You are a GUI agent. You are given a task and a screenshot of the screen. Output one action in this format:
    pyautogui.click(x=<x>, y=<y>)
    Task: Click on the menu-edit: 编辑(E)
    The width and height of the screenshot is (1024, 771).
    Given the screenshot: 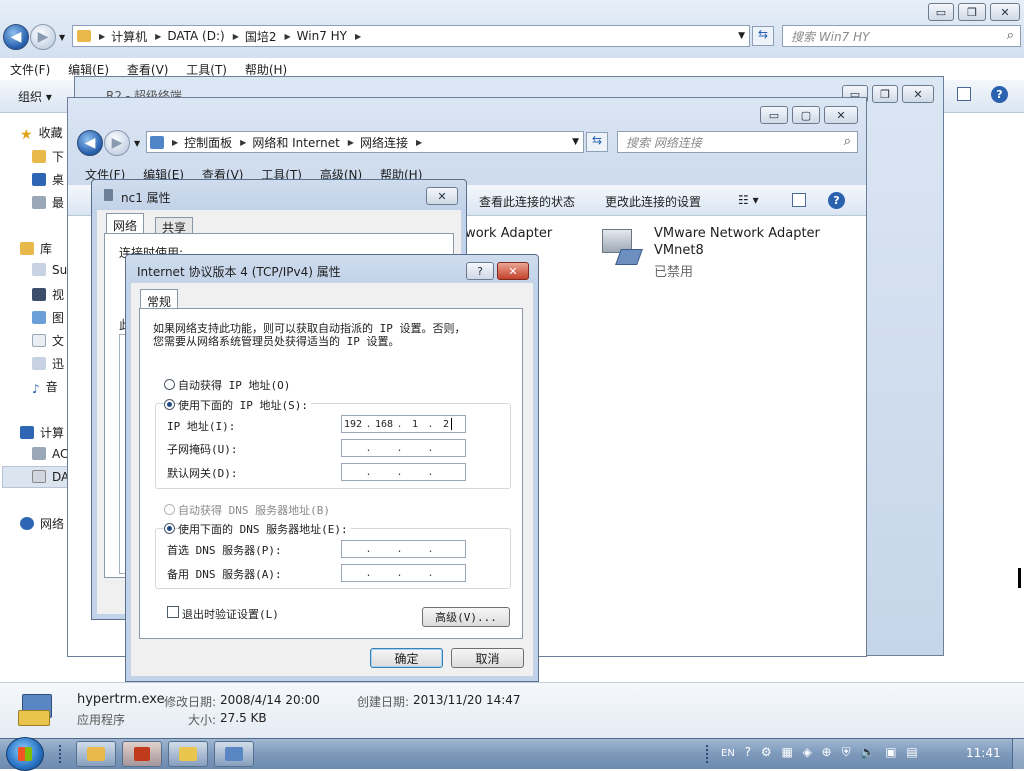 What is the action you would take?
    pyautogui.click(x=88, y=70)
    